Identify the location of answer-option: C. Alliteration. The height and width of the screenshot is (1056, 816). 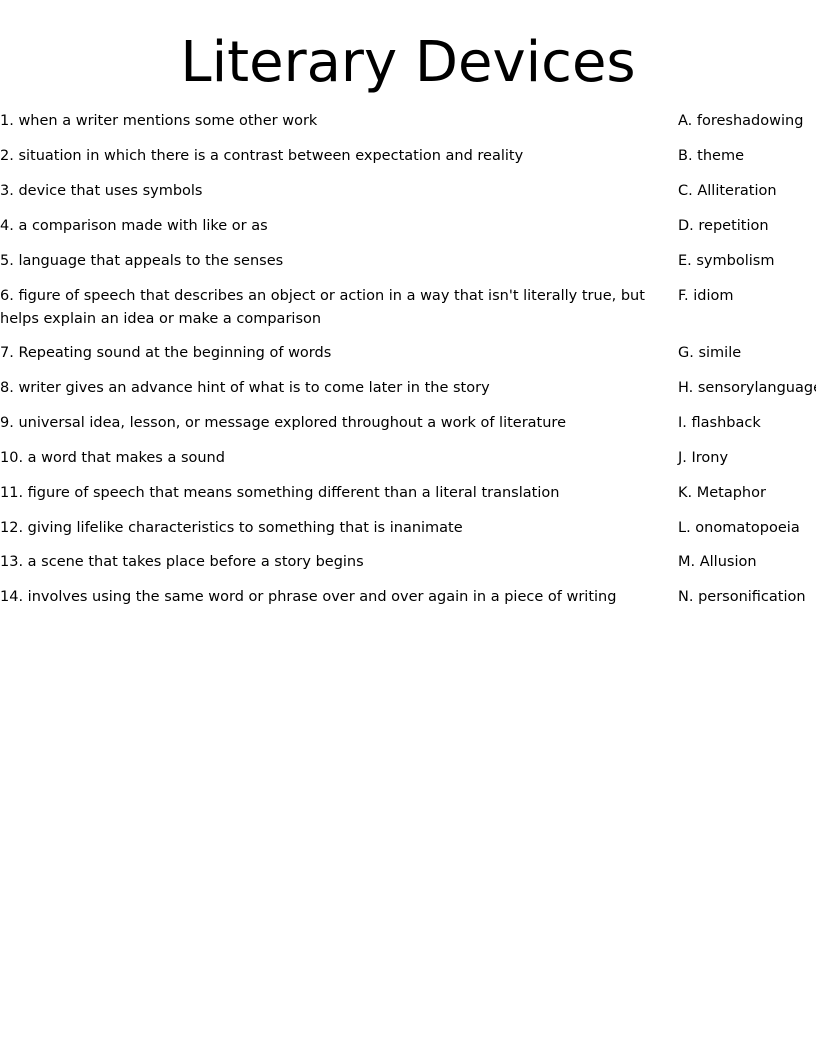
(727, 191).